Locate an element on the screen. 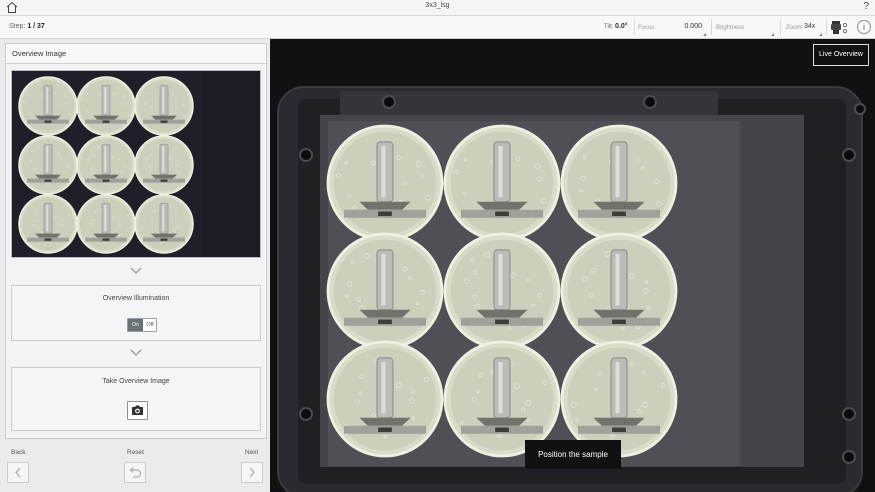 The image size is (875, 492). toggle-on: On is located at coordinates (135, 325).